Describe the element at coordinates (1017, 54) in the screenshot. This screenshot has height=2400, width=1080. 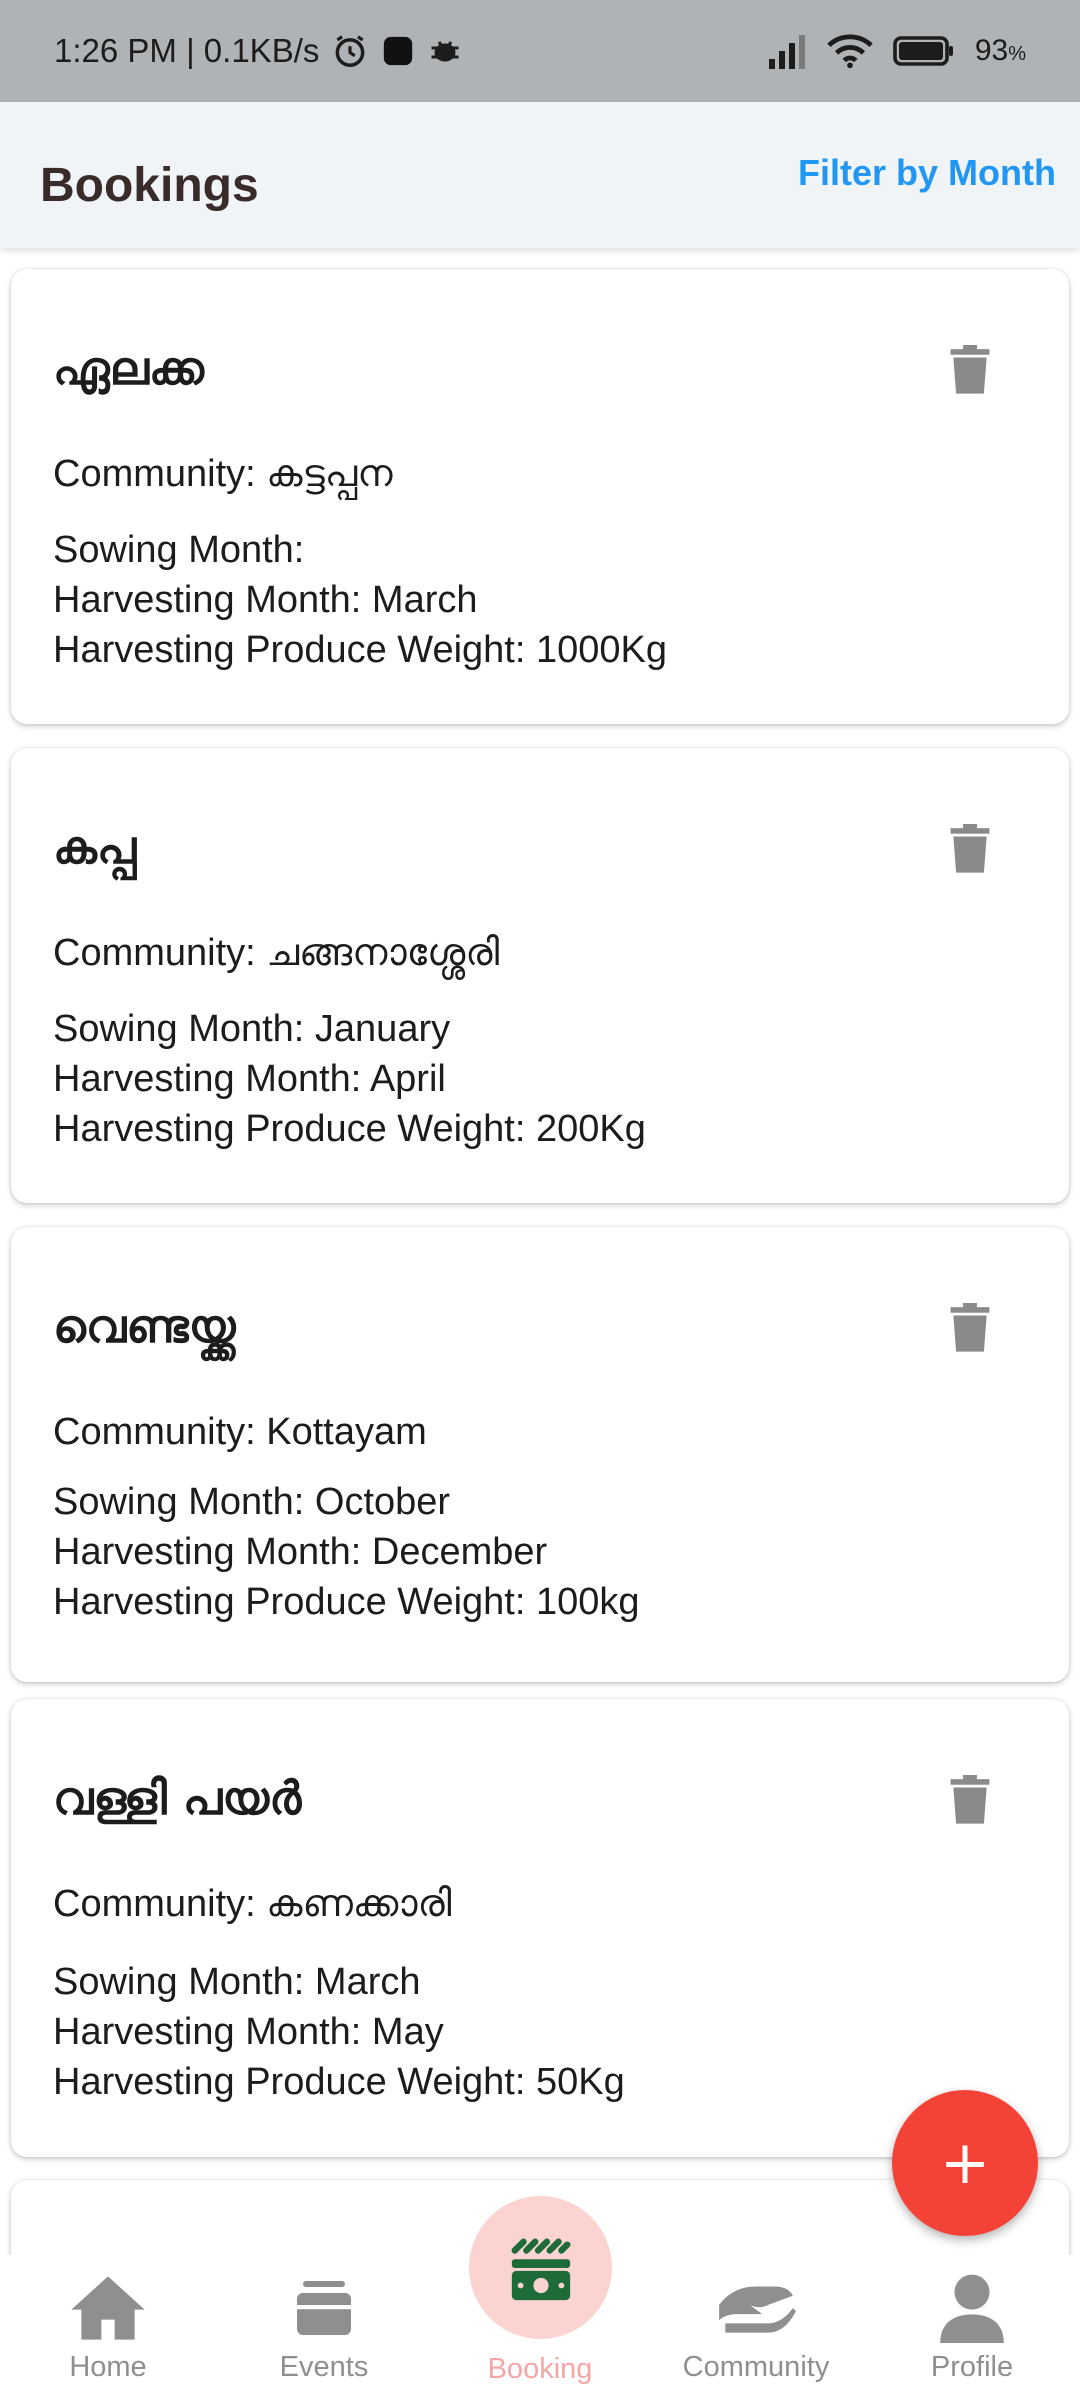
I see `battery-unit: %` at that location.